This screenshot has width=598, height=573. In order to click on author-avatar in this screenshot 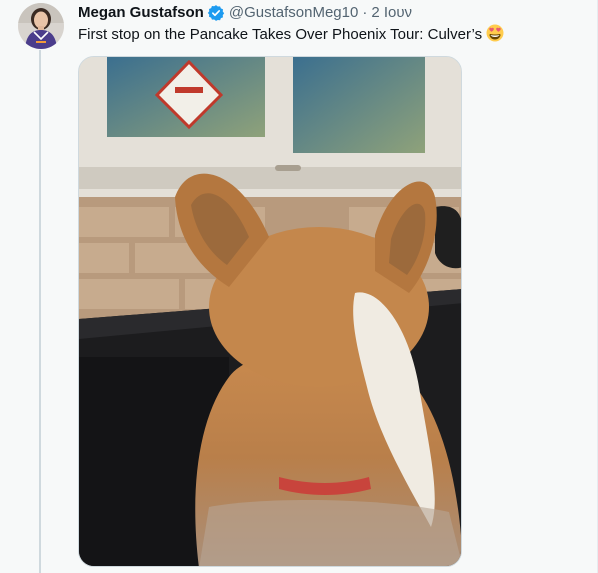, I will do `click(41, 26)`.